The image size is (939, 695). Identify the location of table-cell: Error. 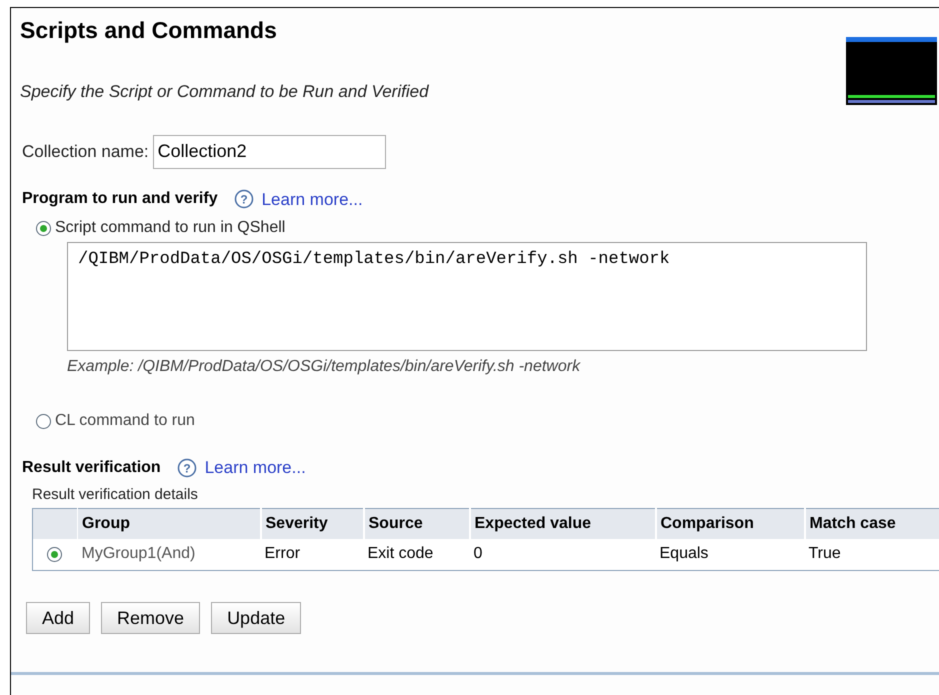
(312, 554).